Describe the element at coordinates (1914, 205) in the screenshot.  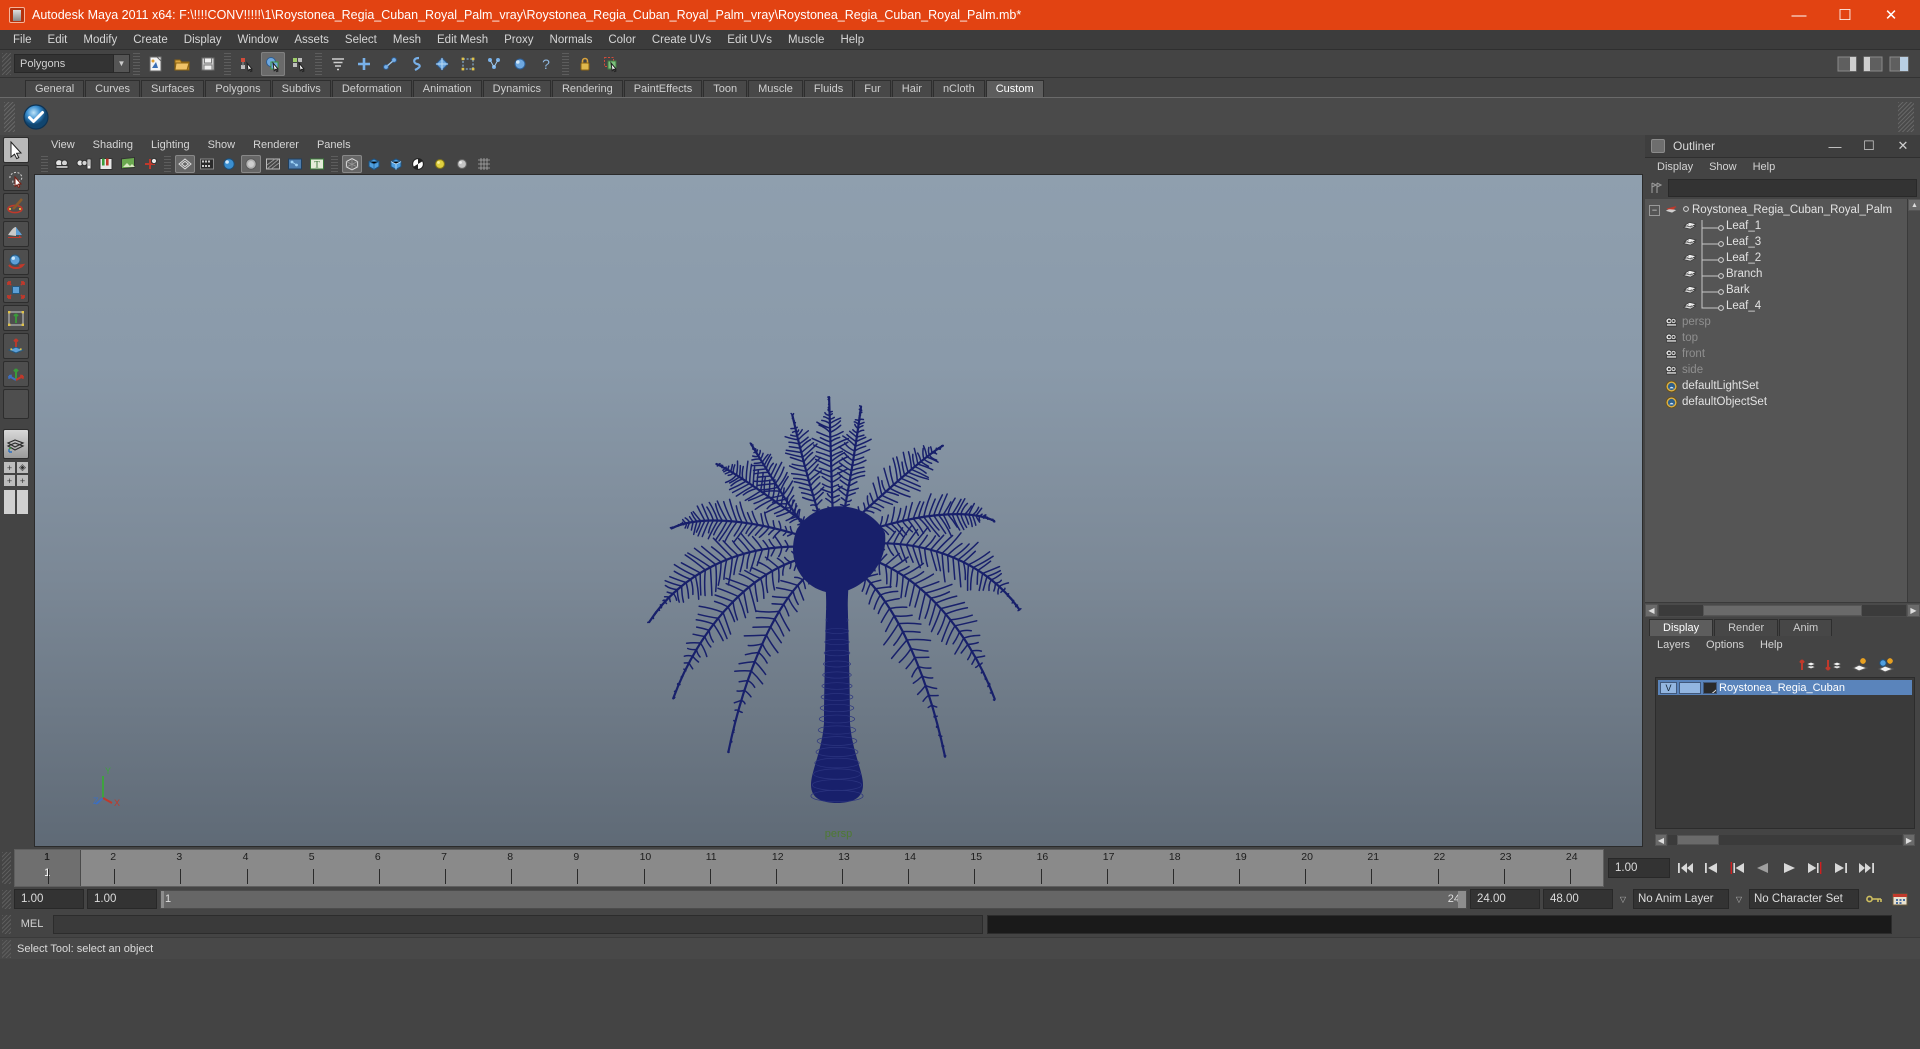
I see `outliner-scroll-up: ▲` at that location.